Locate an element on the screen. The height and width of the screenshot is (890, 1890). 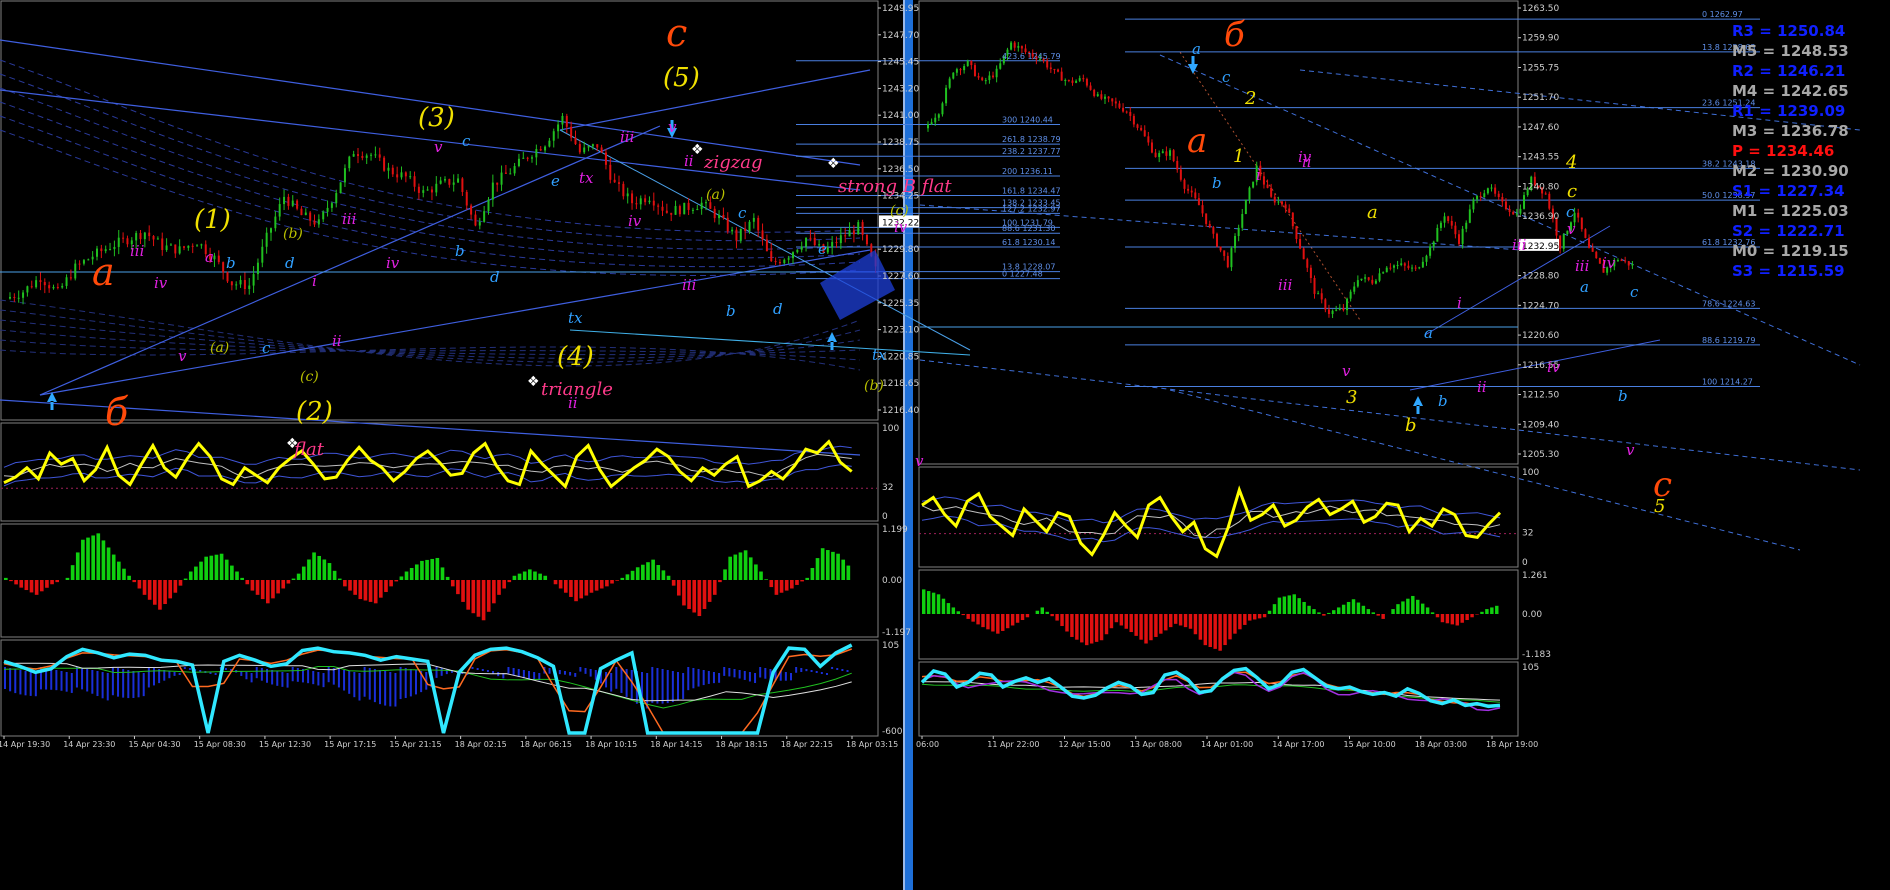
left-osc3-cyan is located at coordinates (428, 689).